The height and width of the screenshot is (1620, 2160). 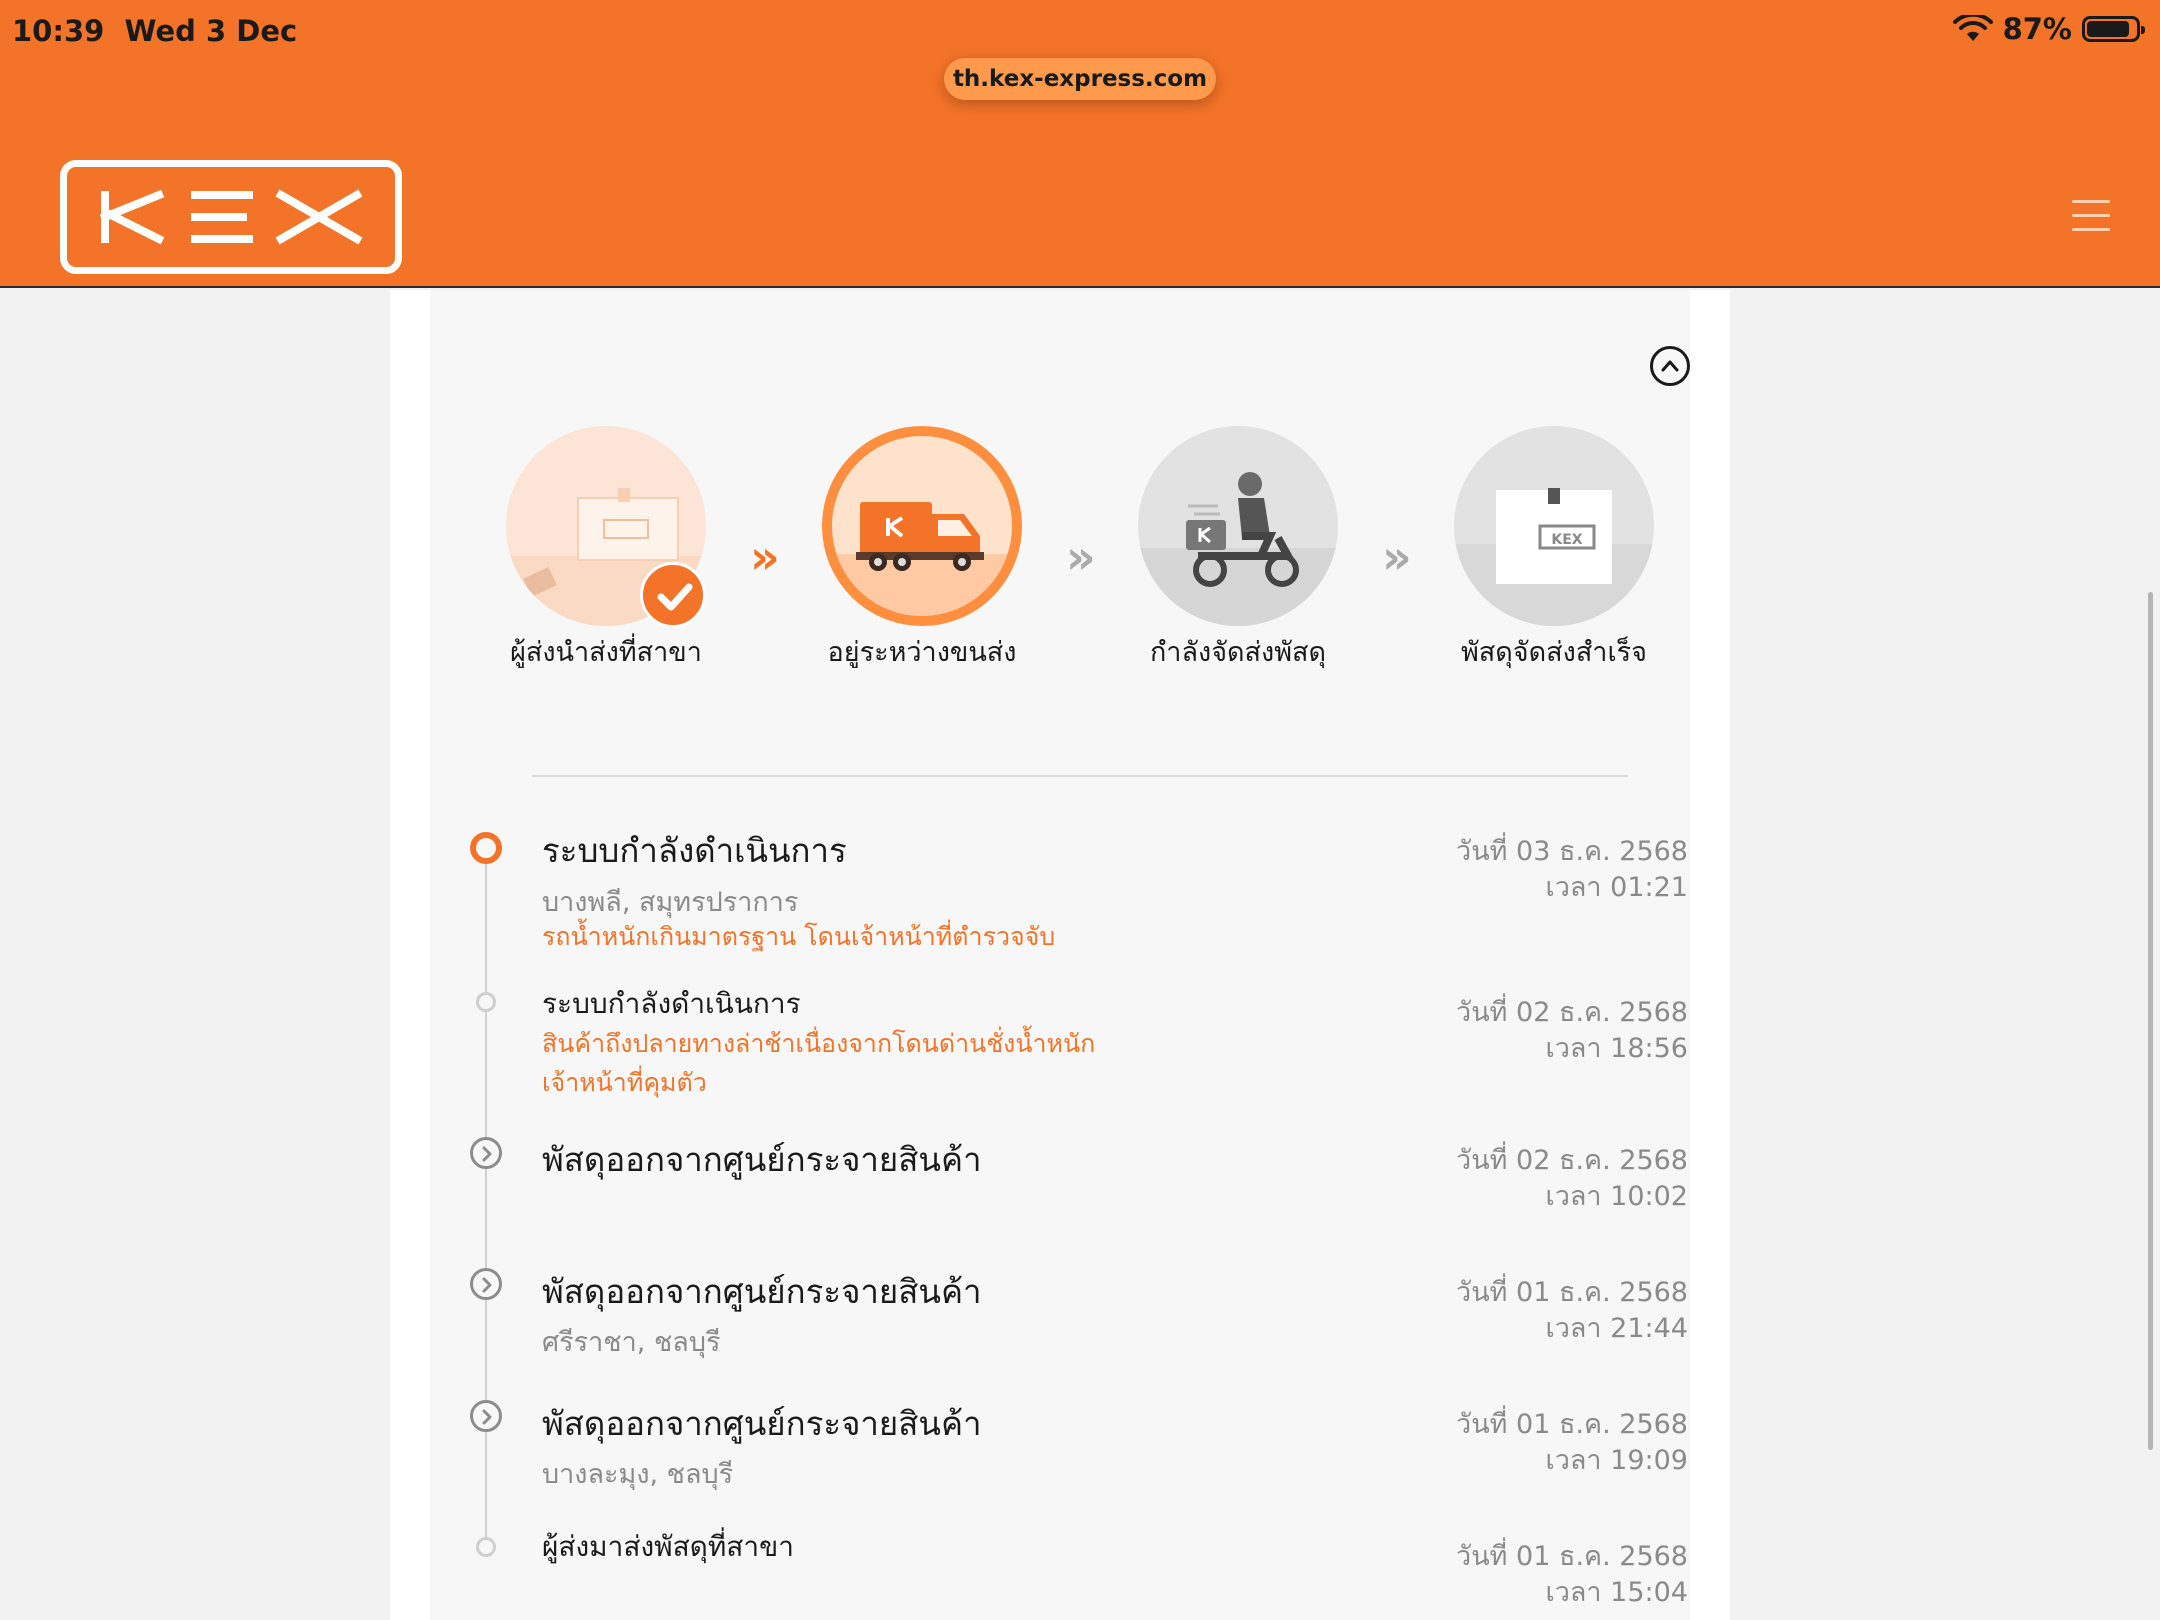 What do you see at coordinates (58, 31) in the screenshot?
I see `status-time: 10:39` at bounding box center [58, 31].